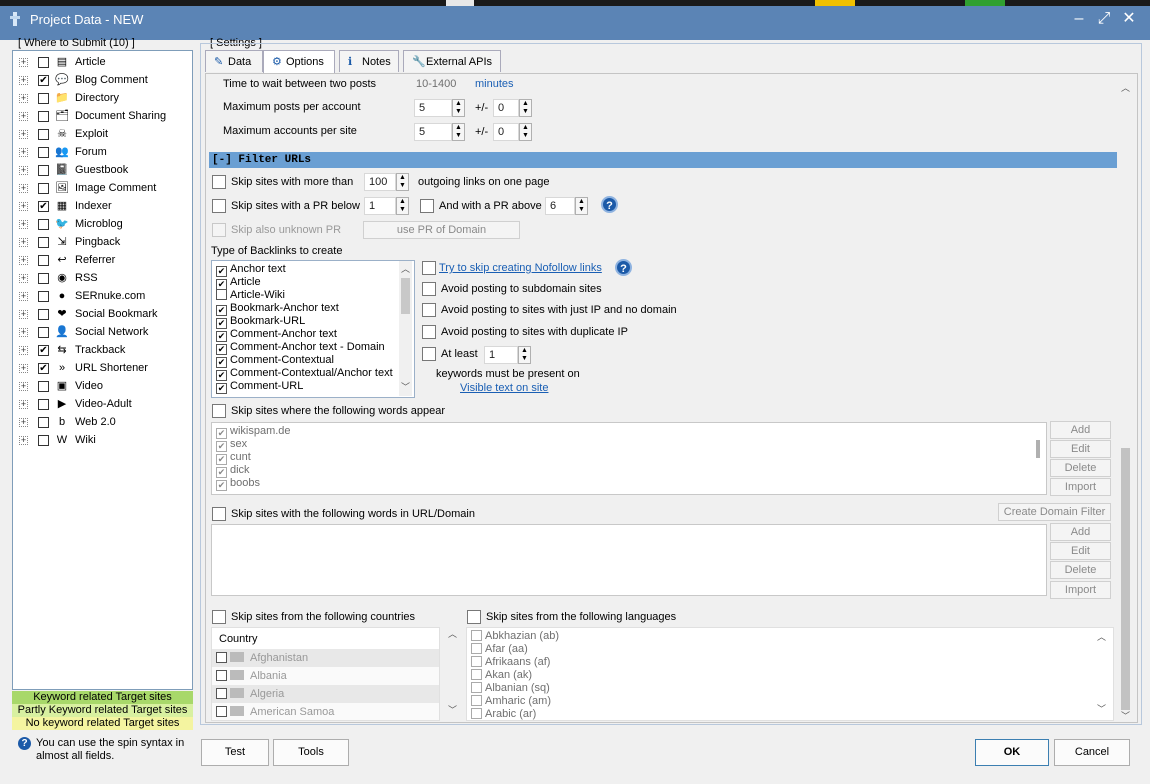 This screenshot has width=1150, height=784. Describe the element at coordinates (325, 658) in the screenshot. I see `country-item: Afghanistan` at that location.